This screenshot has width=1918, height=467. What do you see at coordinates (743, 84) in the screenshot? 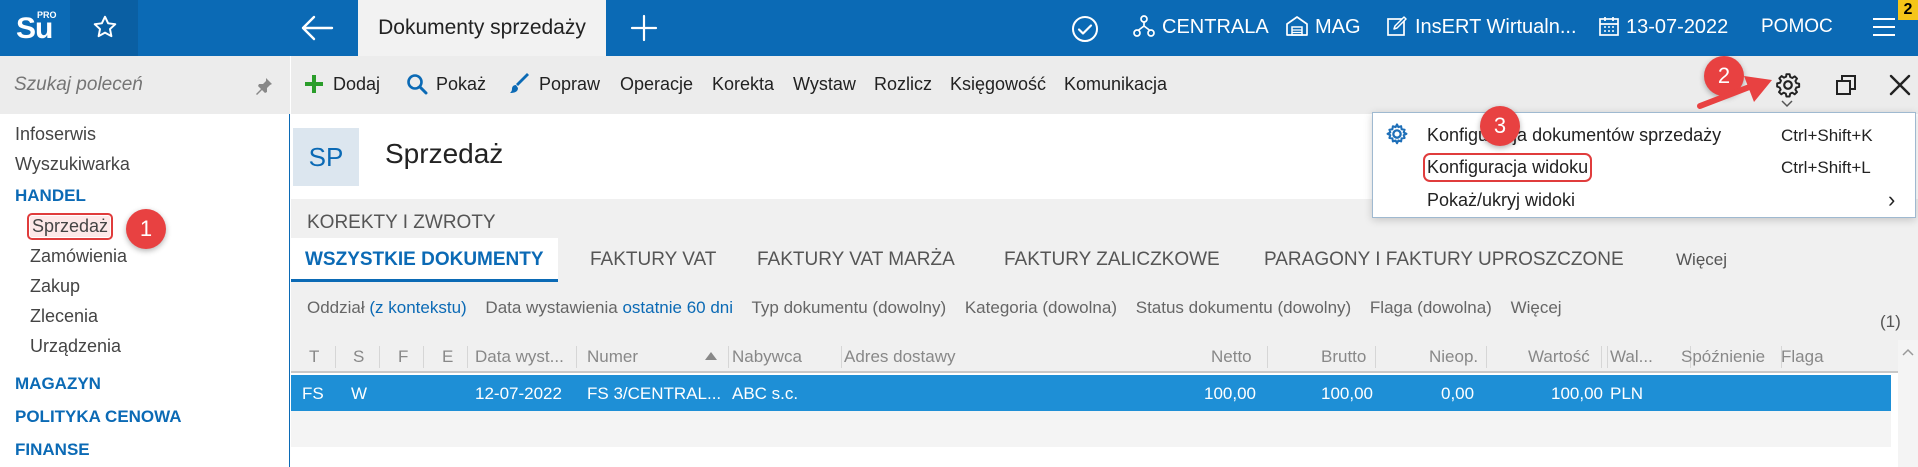
I see `correction-menu: Korekta` at bounding box center [743, 84].